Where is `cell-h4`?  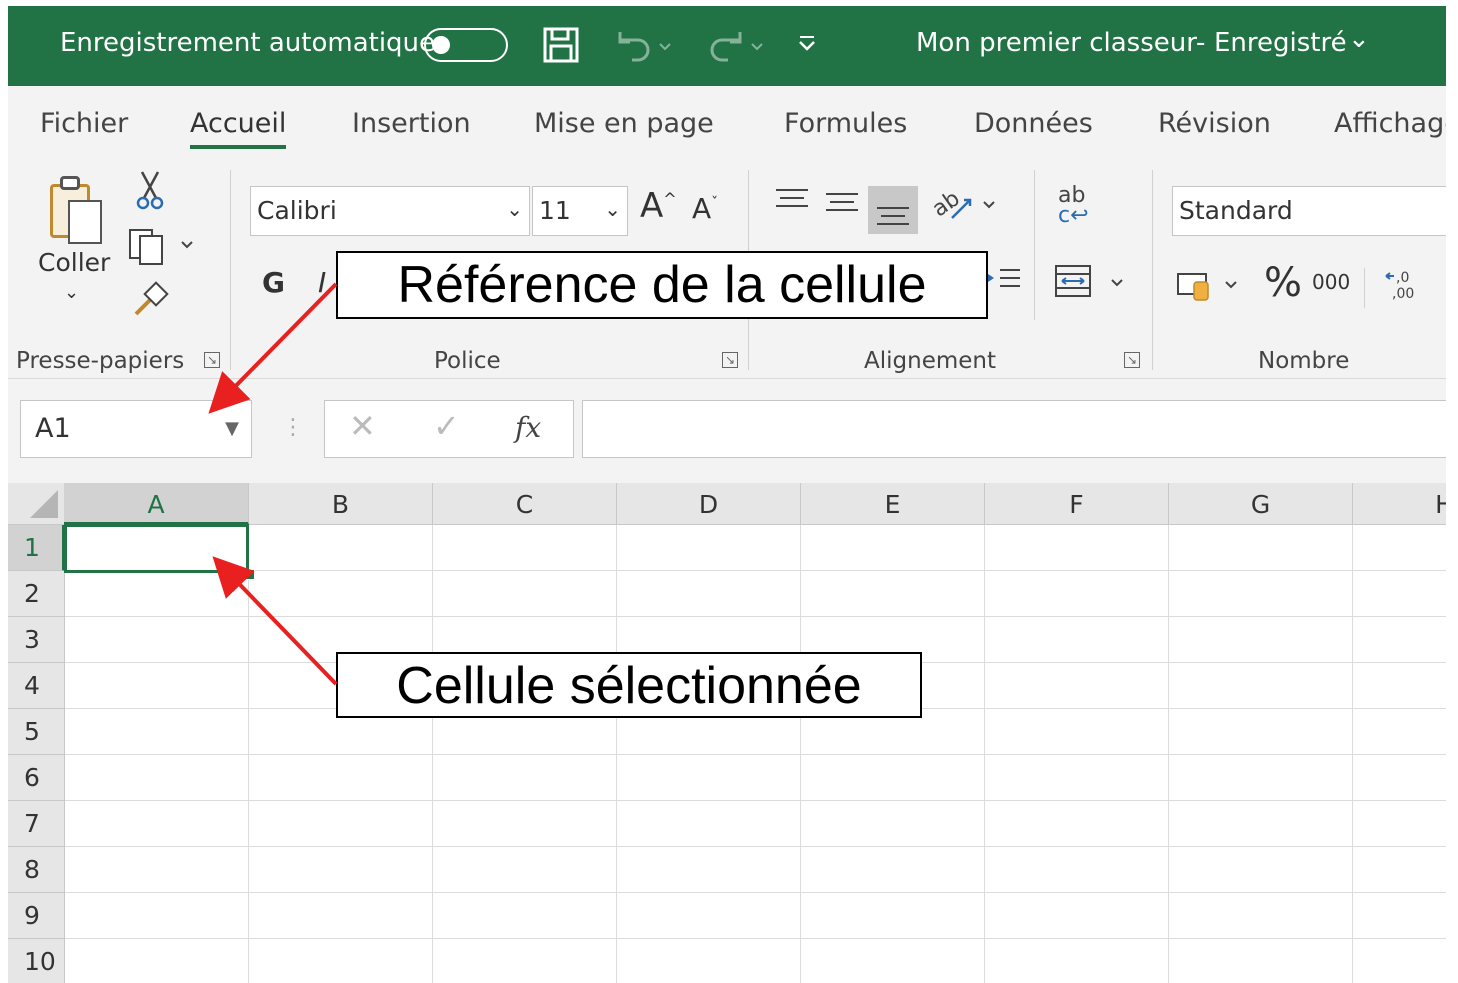 cell-h4 is located at coordinates (1399, 686).